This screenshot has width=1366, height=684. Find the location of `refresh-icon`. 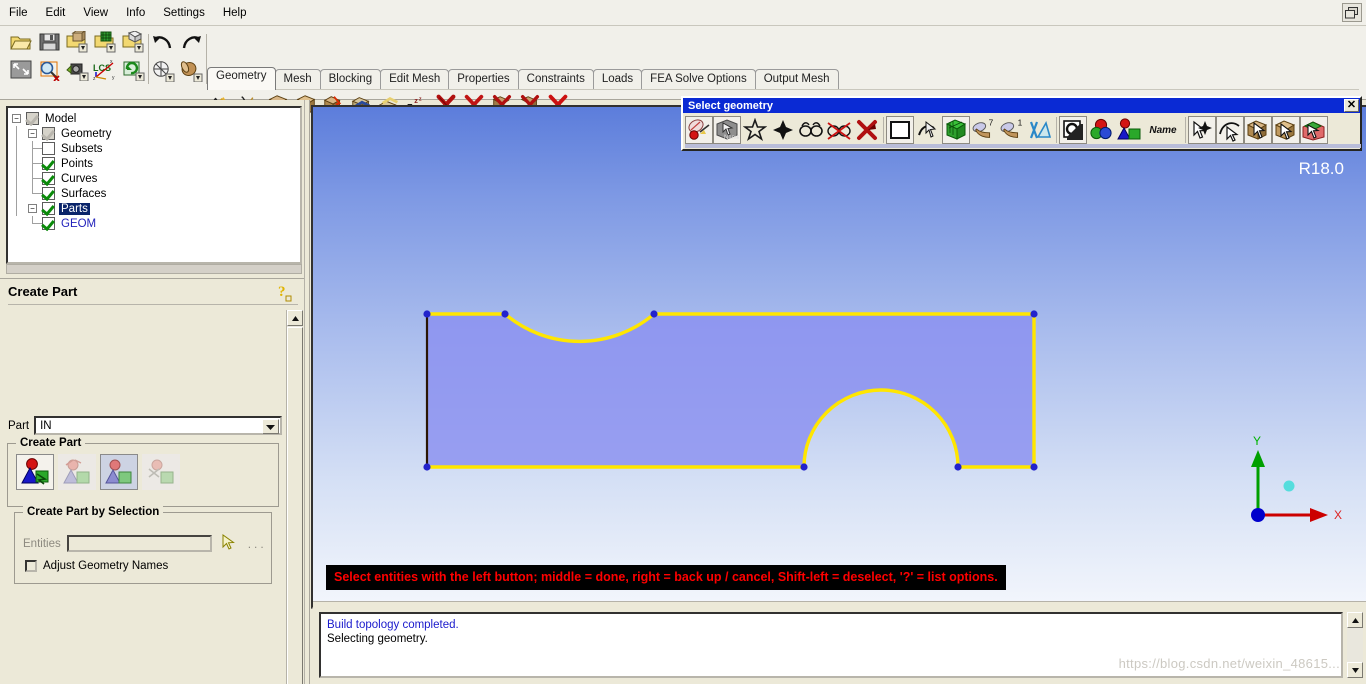

refresh-icon is located at coordinates (133, 70).